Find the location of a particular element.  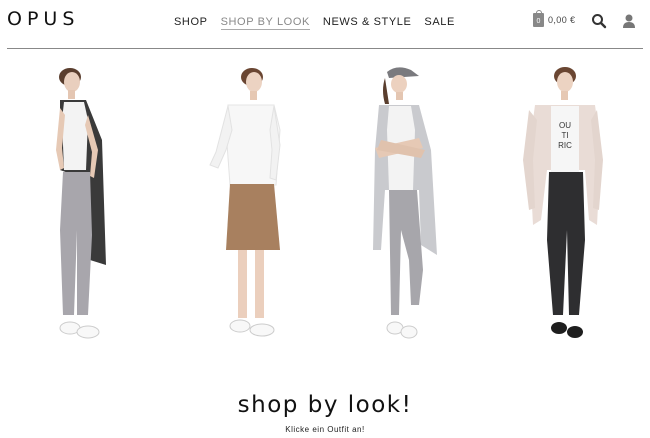

outfit-image: OU TI RIC is located at coordinates (563, 202).